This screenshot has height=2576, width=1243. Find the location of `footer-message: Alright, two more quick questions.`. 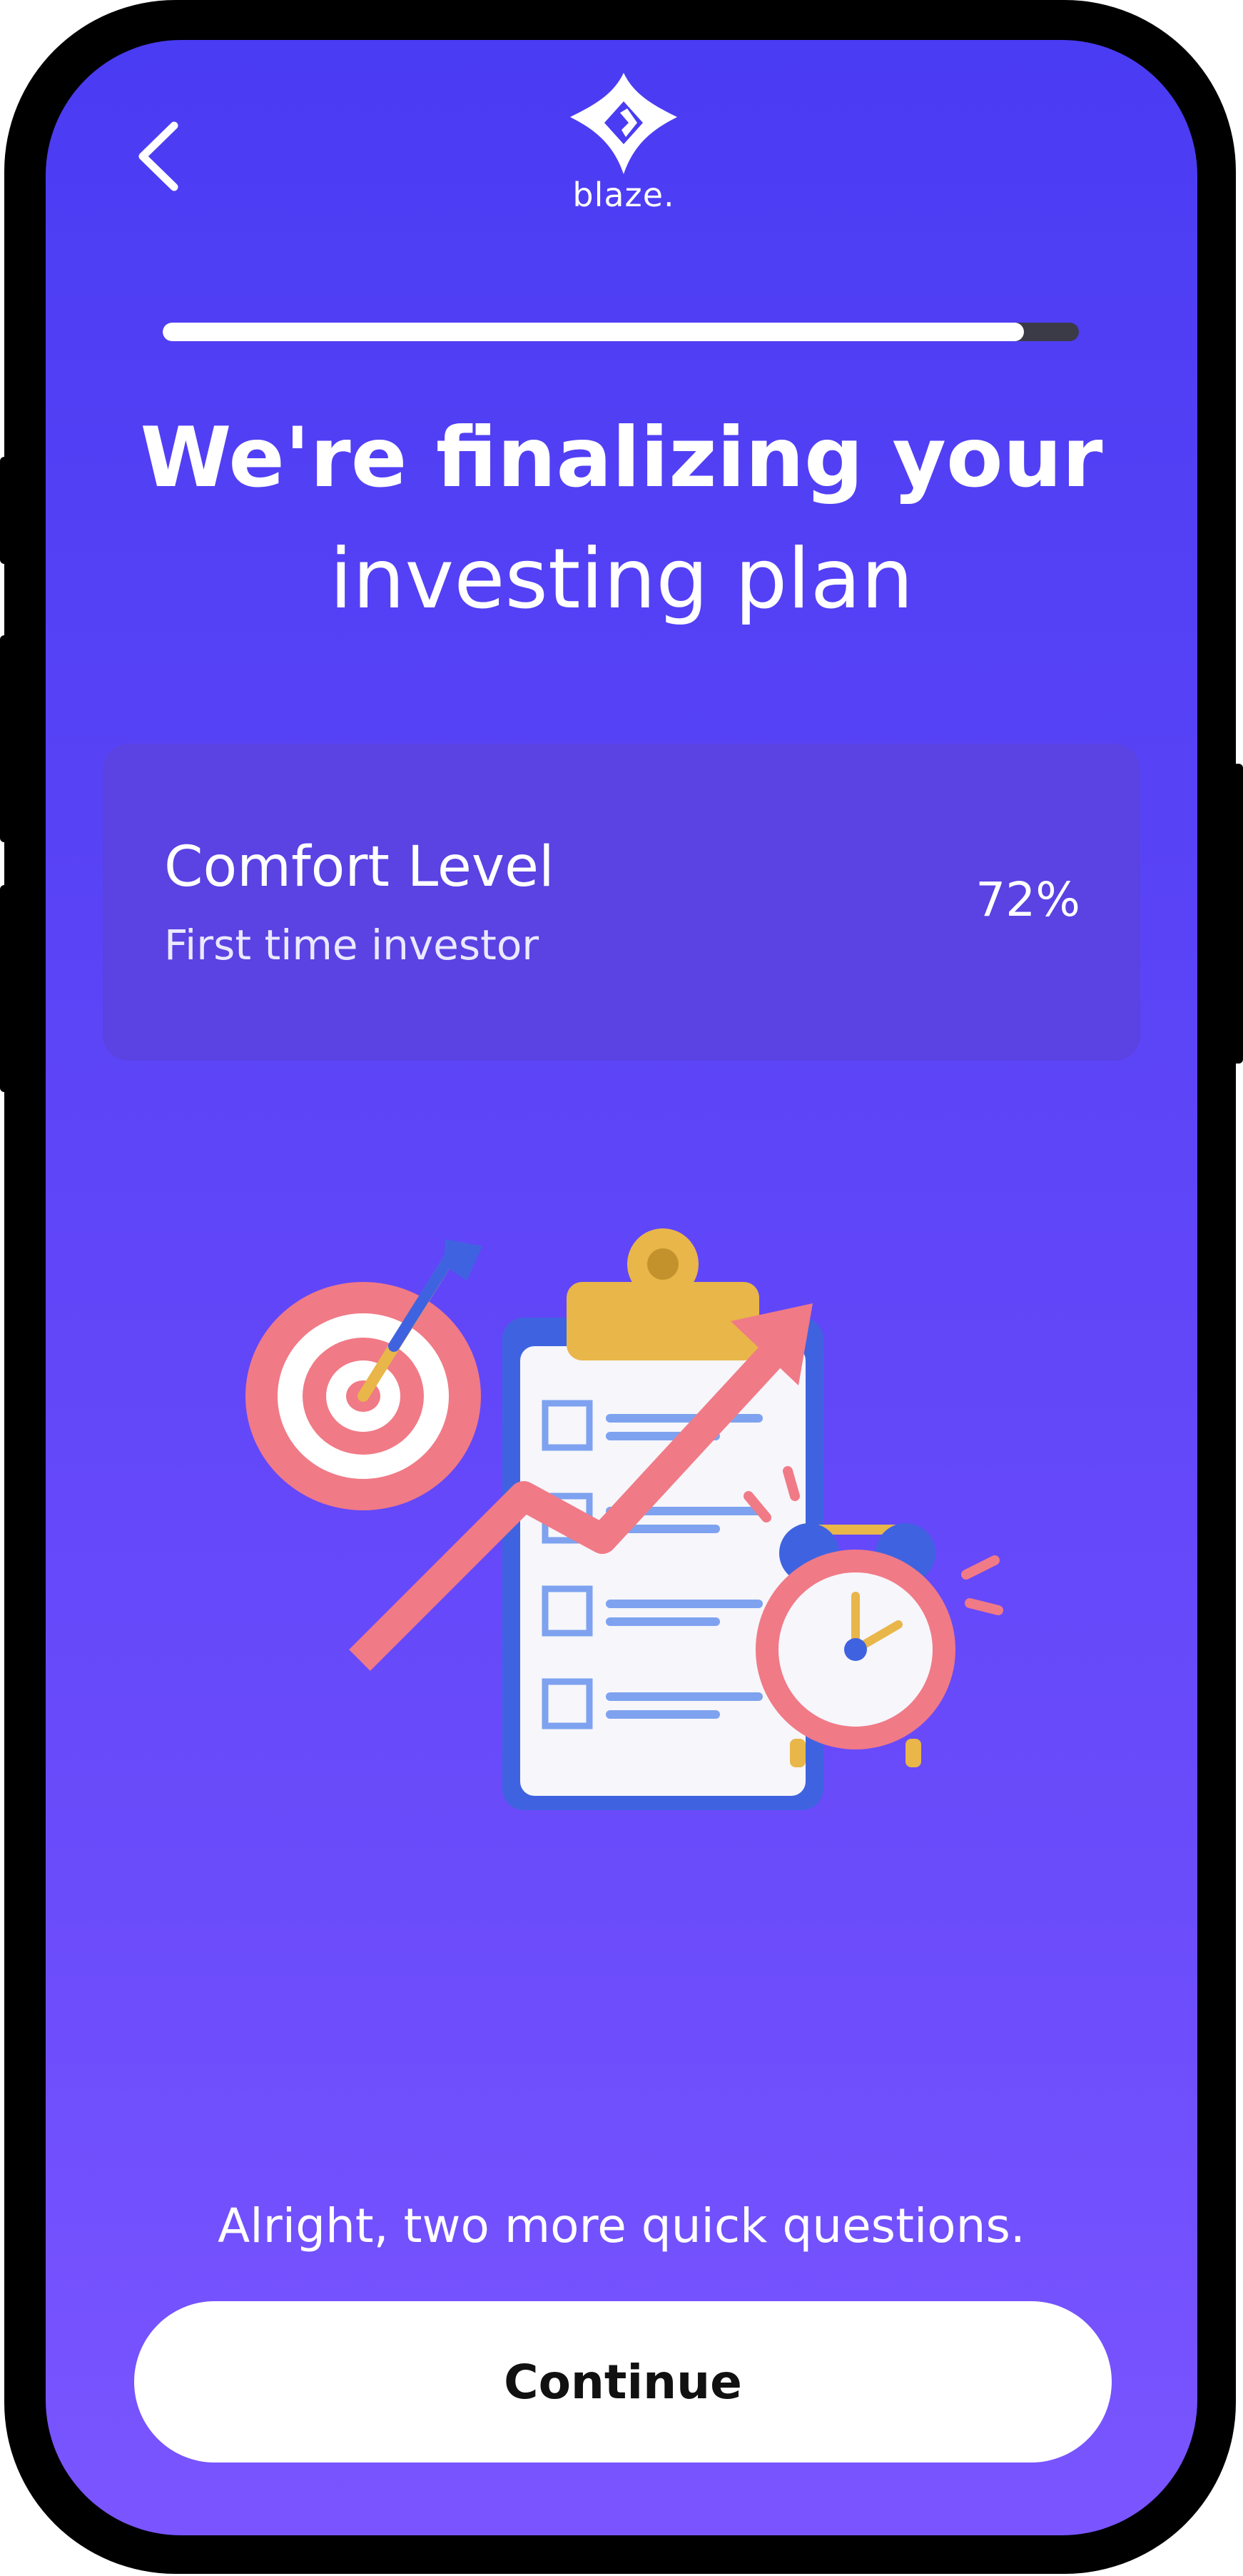

footer-message: Alright, two more quick questions. is located at coordinates (621, 2225).